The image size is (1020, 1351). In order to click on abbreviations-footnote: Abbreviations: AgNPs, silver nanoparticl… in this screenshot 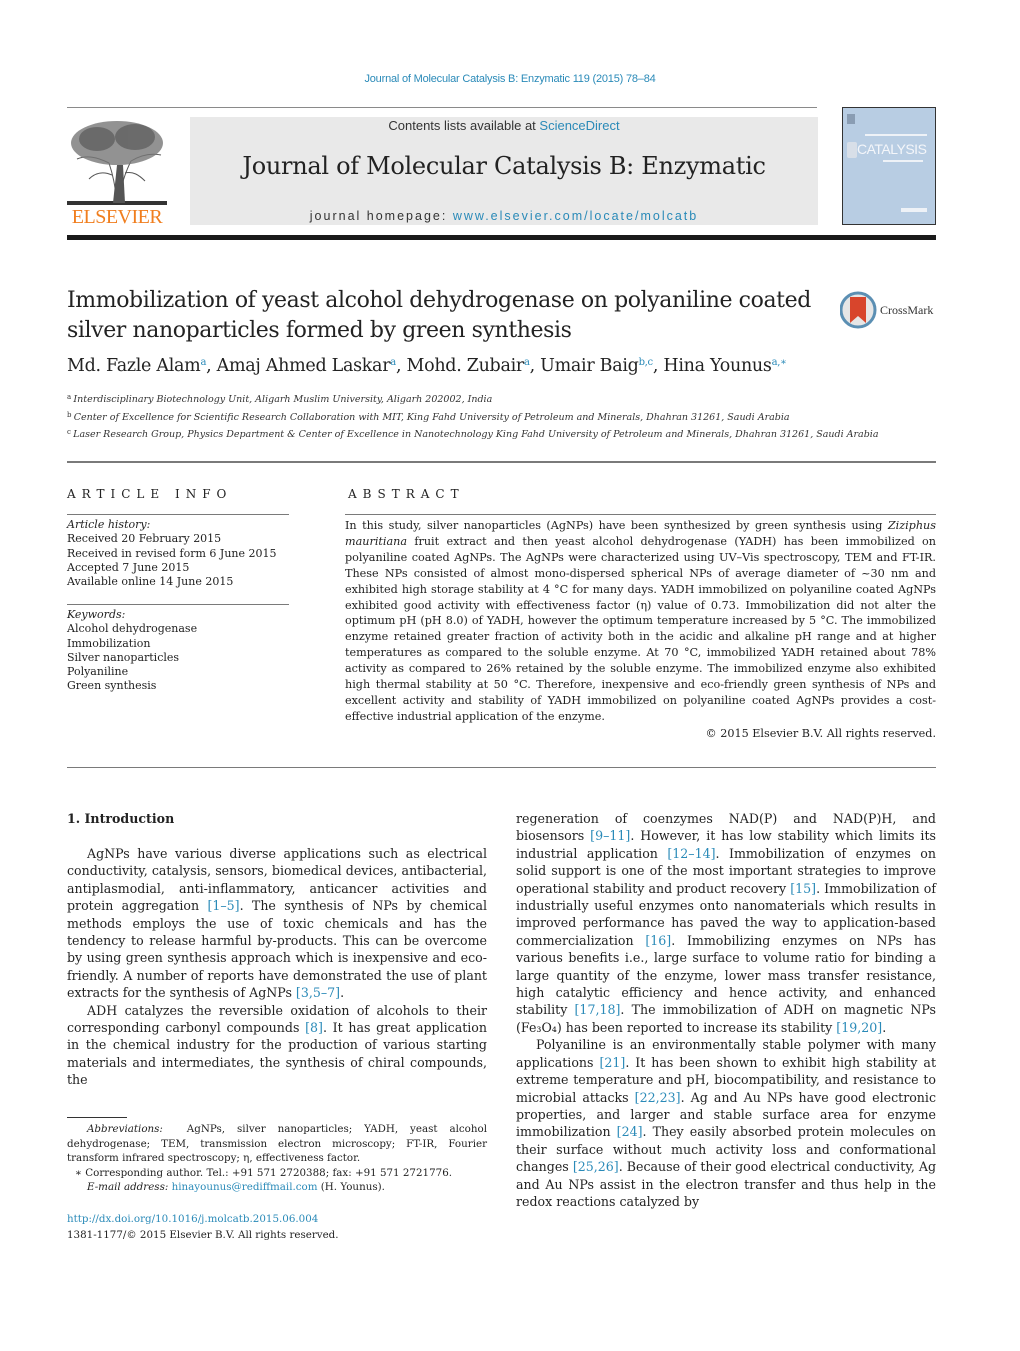, I will do `click(277, 1144)`.